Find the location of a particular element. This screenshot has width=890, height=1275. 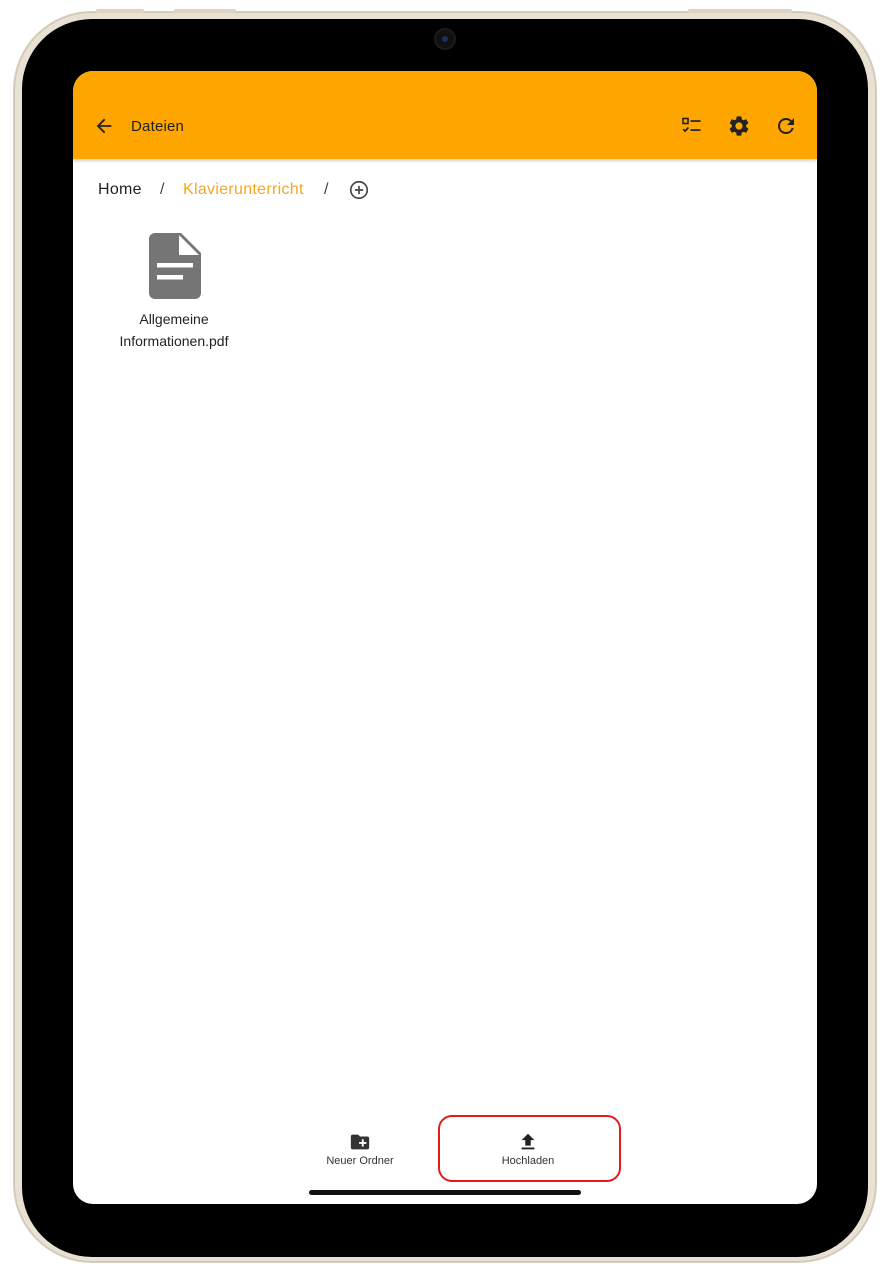

camera-icon is located at coordinates (445, 39).